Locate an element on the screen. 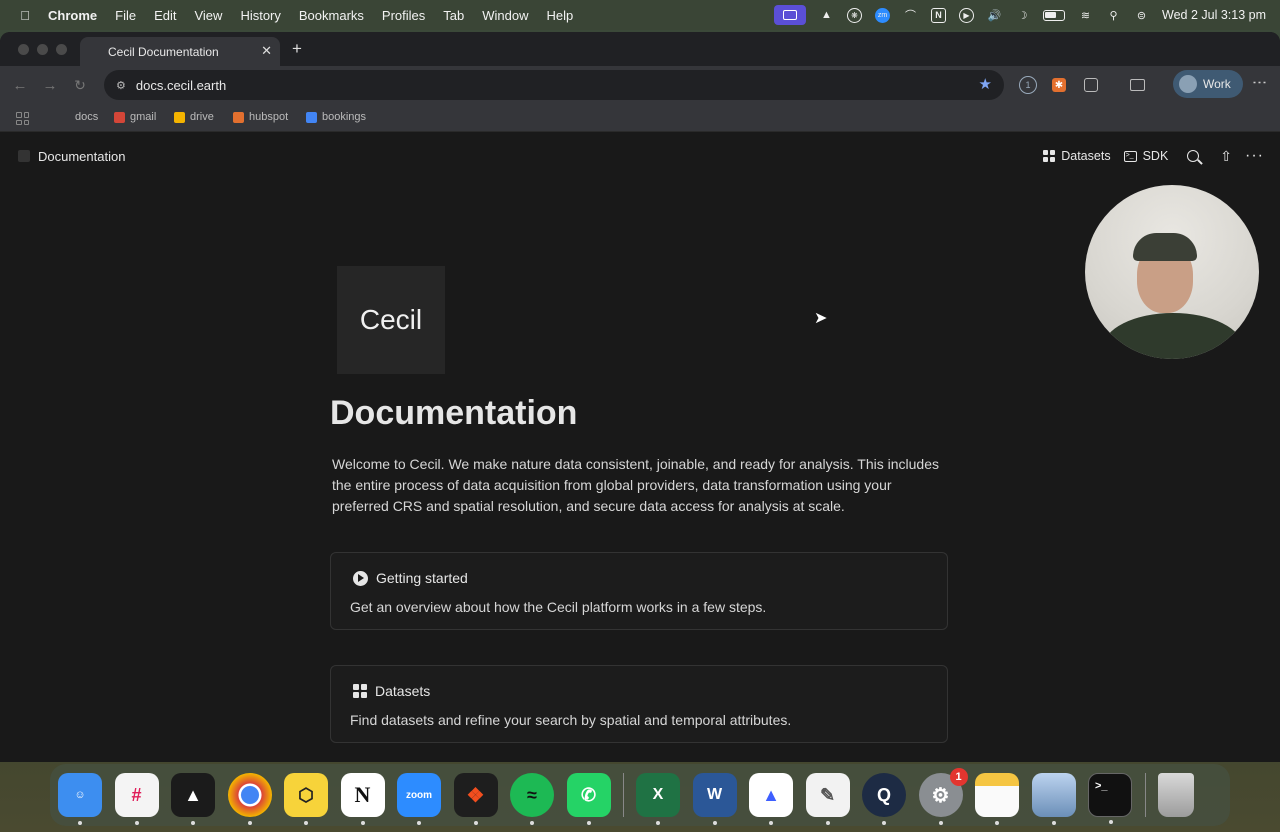 Image resolution: width=1280 pixels, height=832 pixels. nordvpn-icon: ▲ is located at coordinates (771, 799).